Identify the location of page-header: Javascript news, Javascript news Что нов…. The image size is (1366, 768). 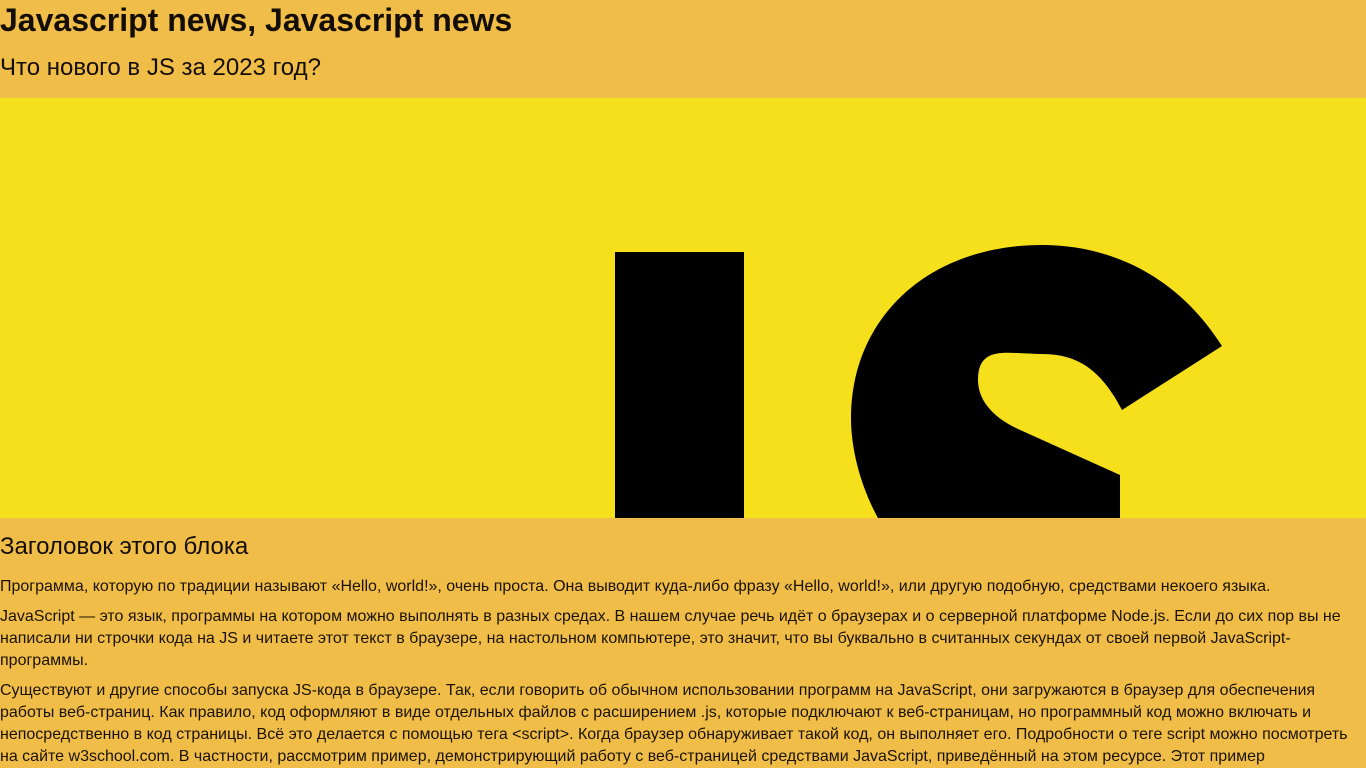
(683, 49).